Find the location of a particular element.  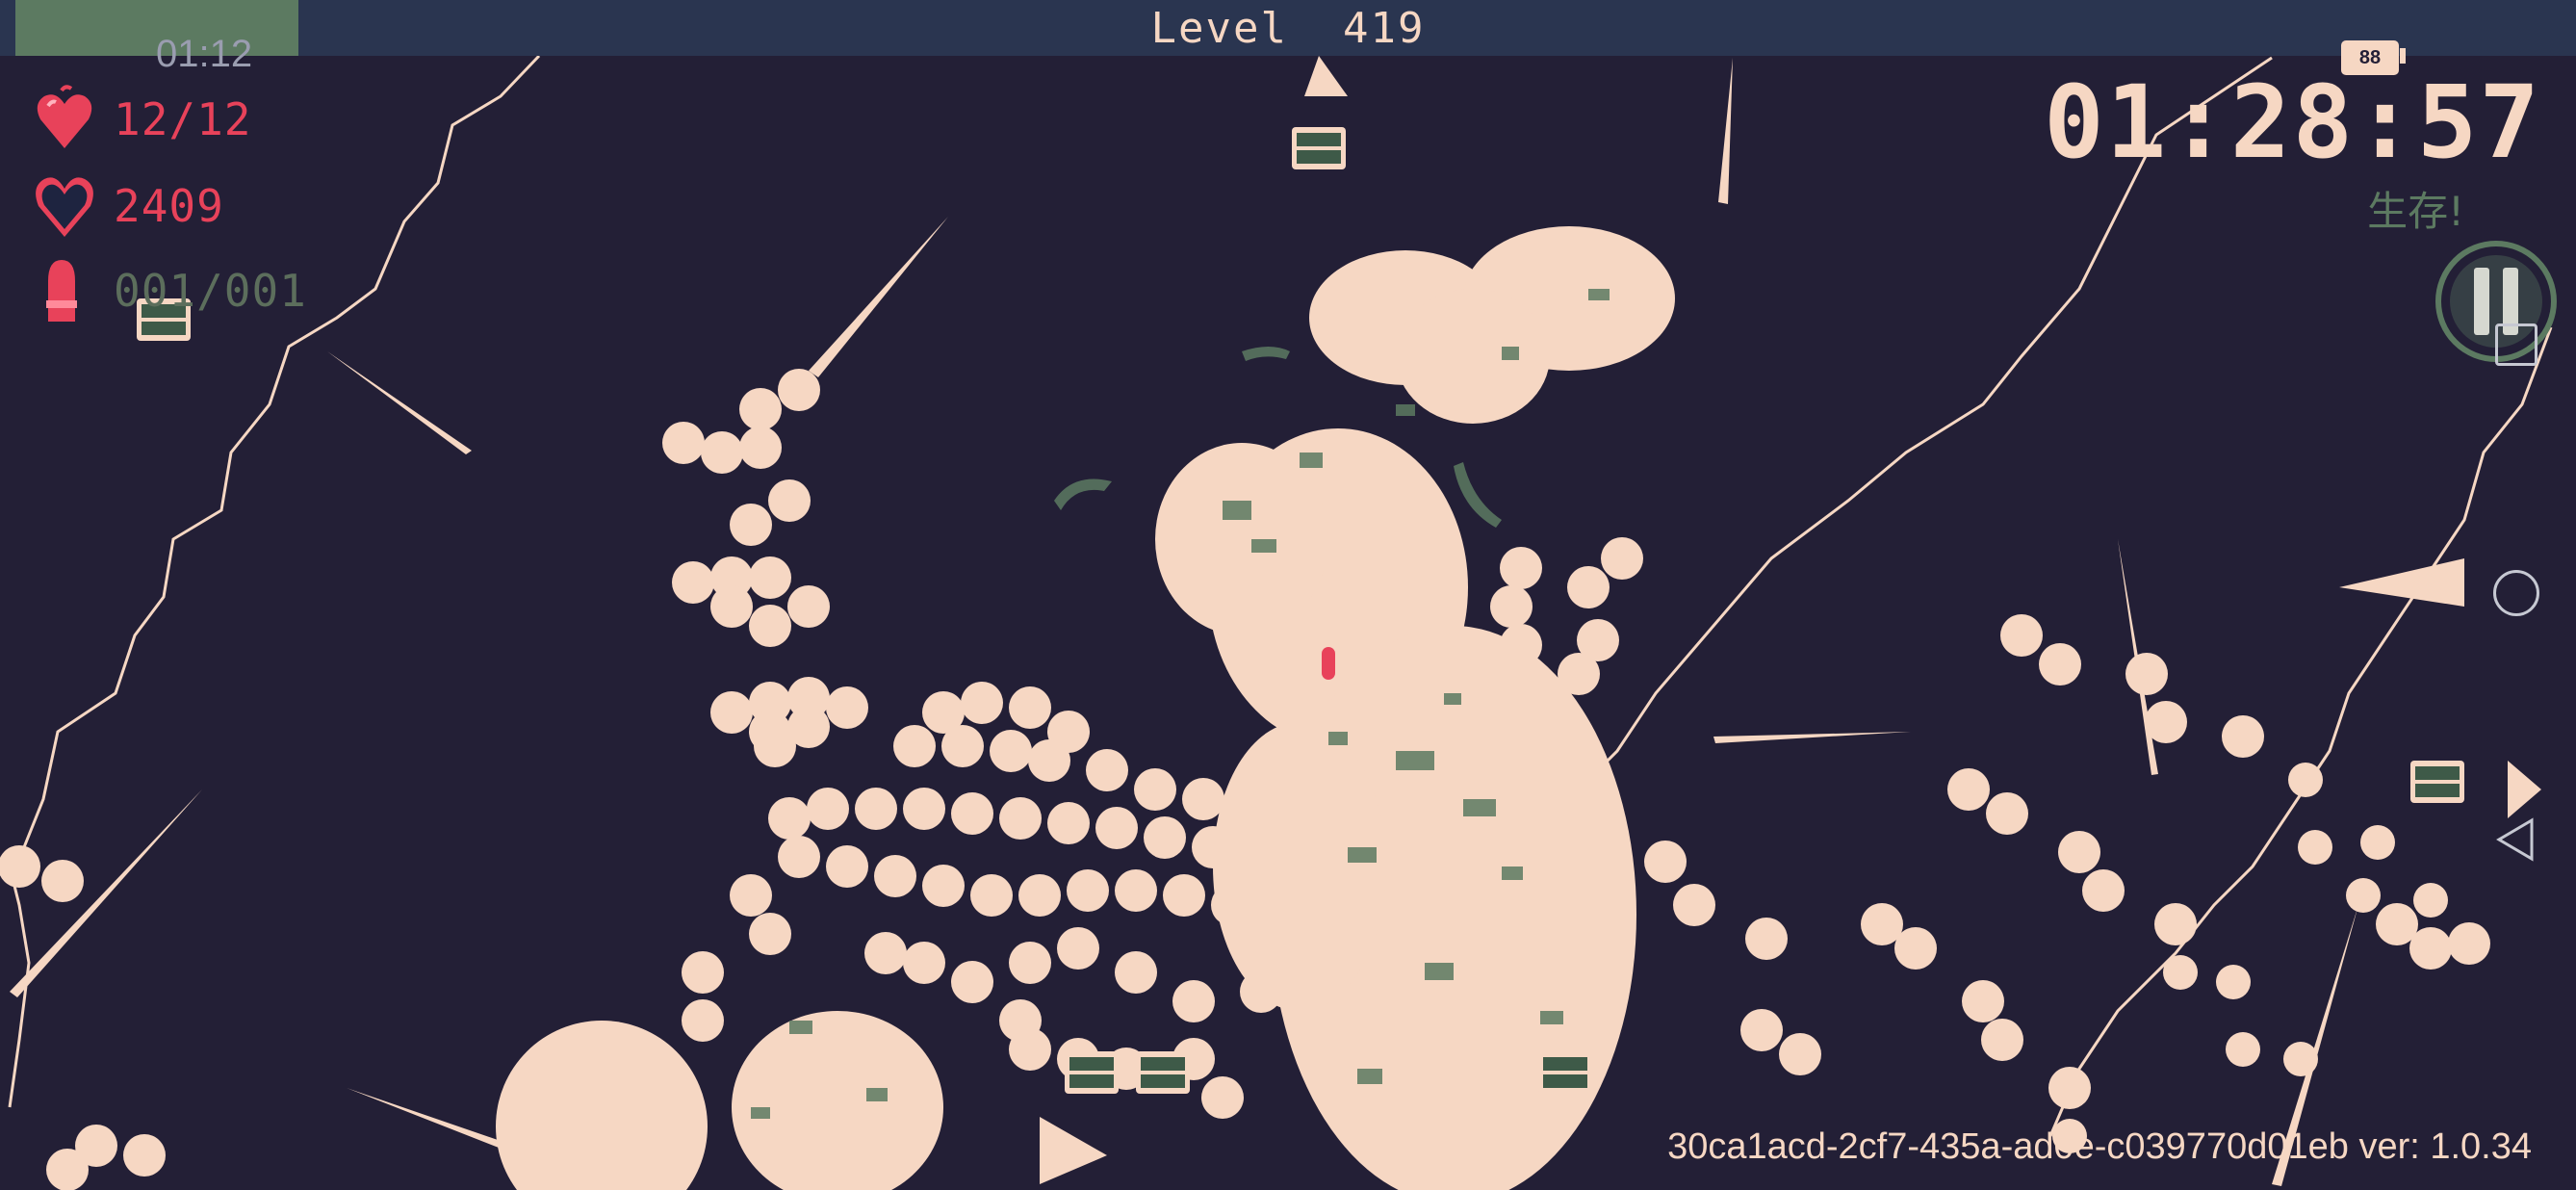

health-value: 12/12 is located at coordinates (183, 119).